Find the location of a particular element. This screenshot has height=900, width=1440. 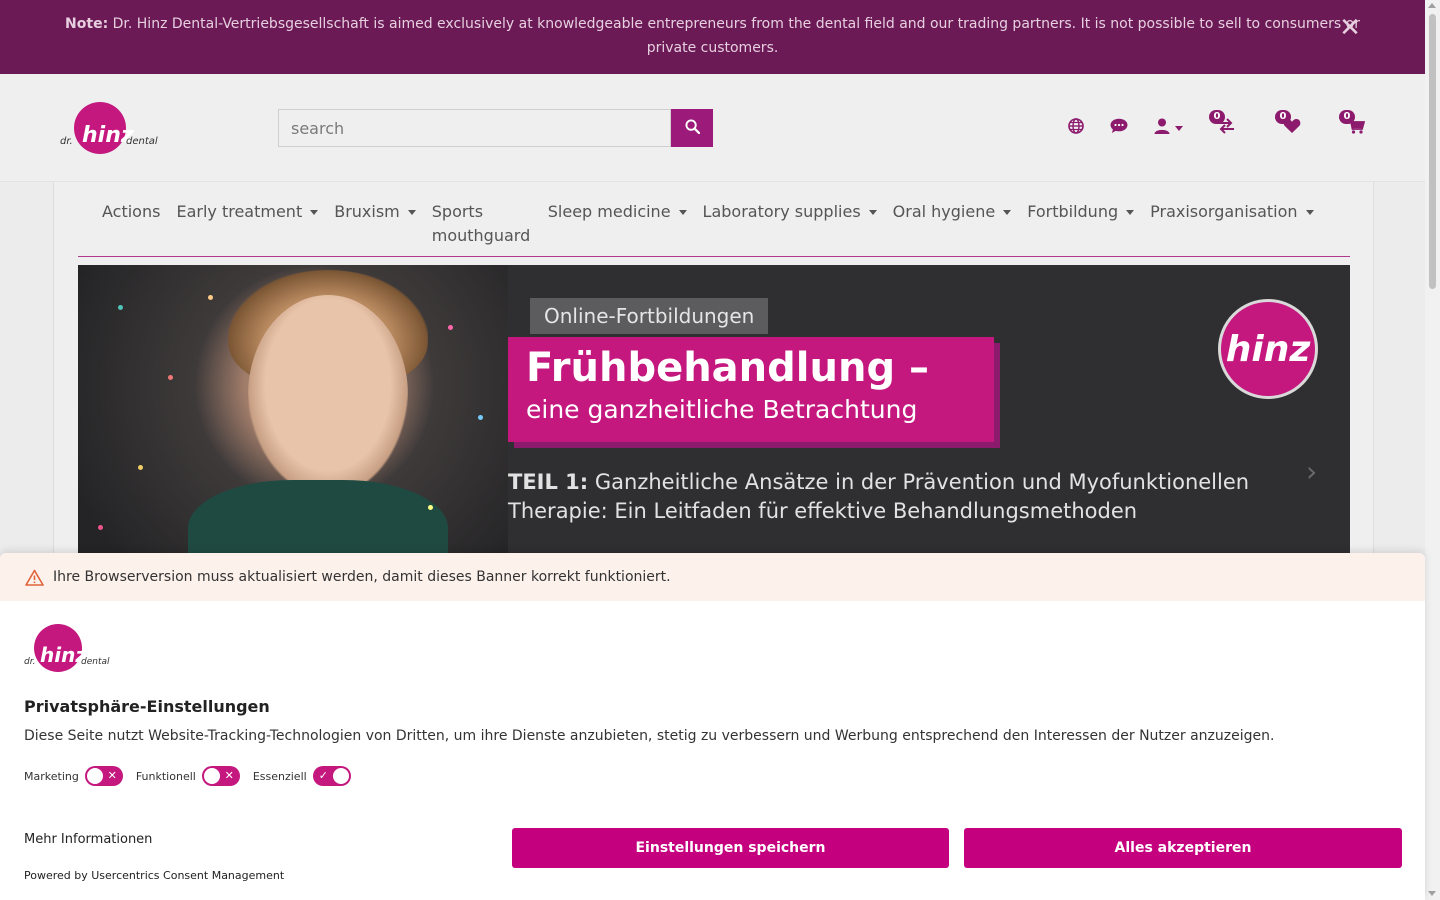

banner-logo: hinz is located at coordinates (1268, 349).